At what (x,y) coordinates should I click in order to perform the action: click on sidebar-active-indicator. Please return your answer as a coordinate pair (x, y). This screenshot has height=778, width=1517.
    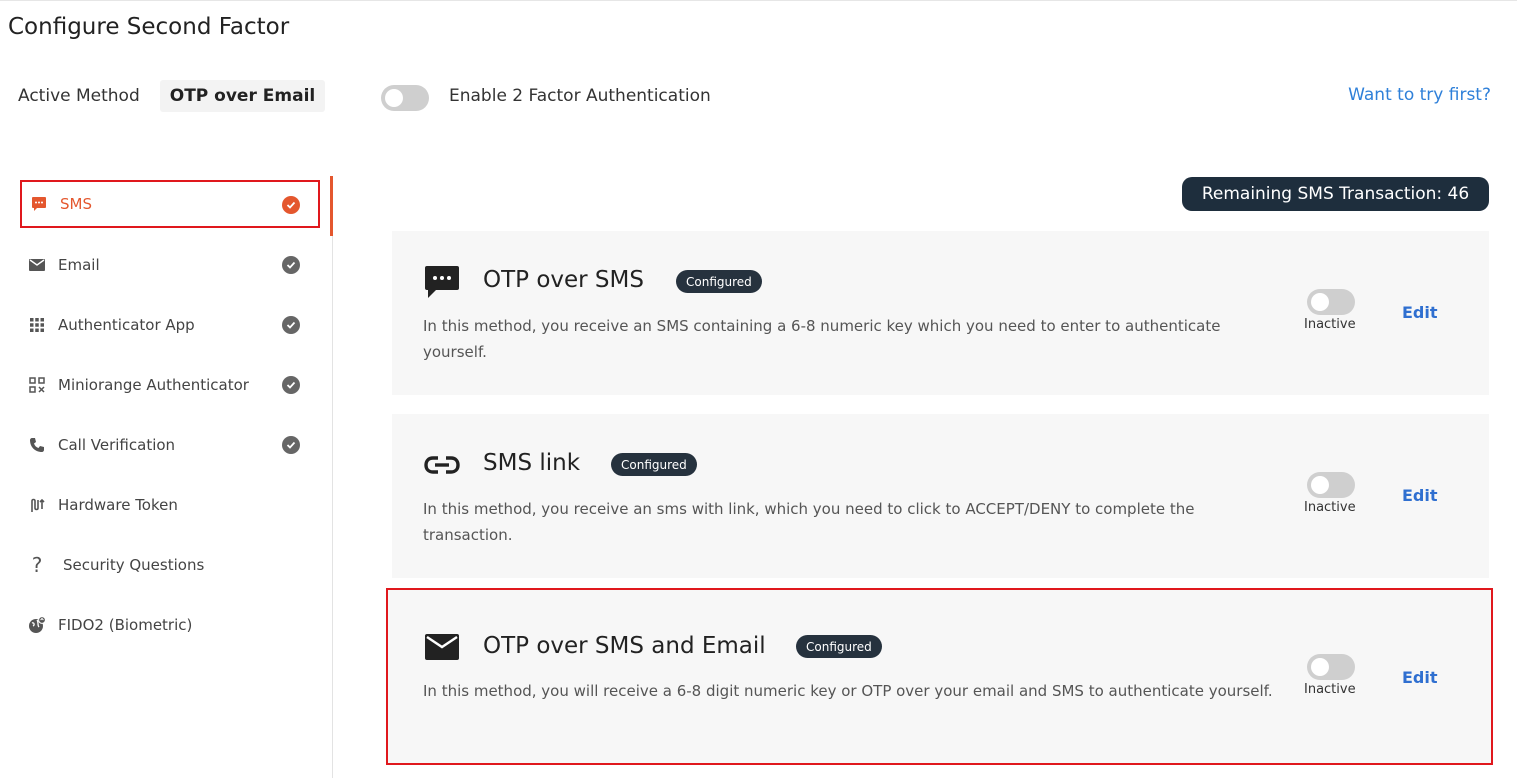
    Looking at the image, I should click on (331, 206).